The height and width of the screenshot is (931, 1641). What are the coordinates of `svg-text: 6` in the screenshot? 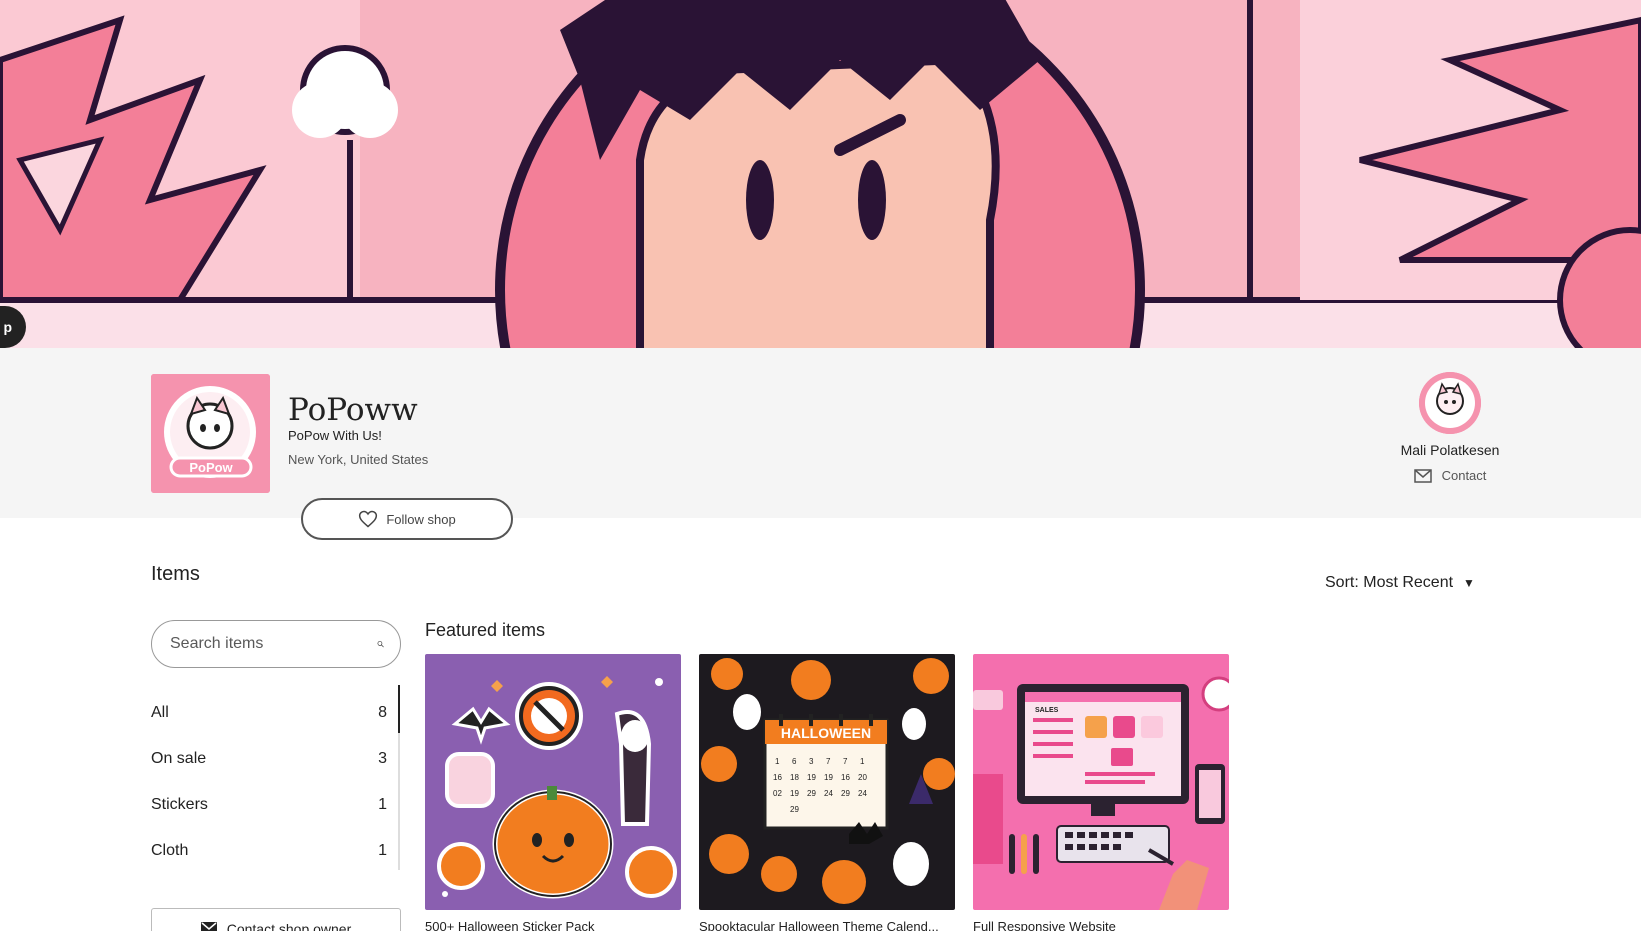 It's located at (794, 761).